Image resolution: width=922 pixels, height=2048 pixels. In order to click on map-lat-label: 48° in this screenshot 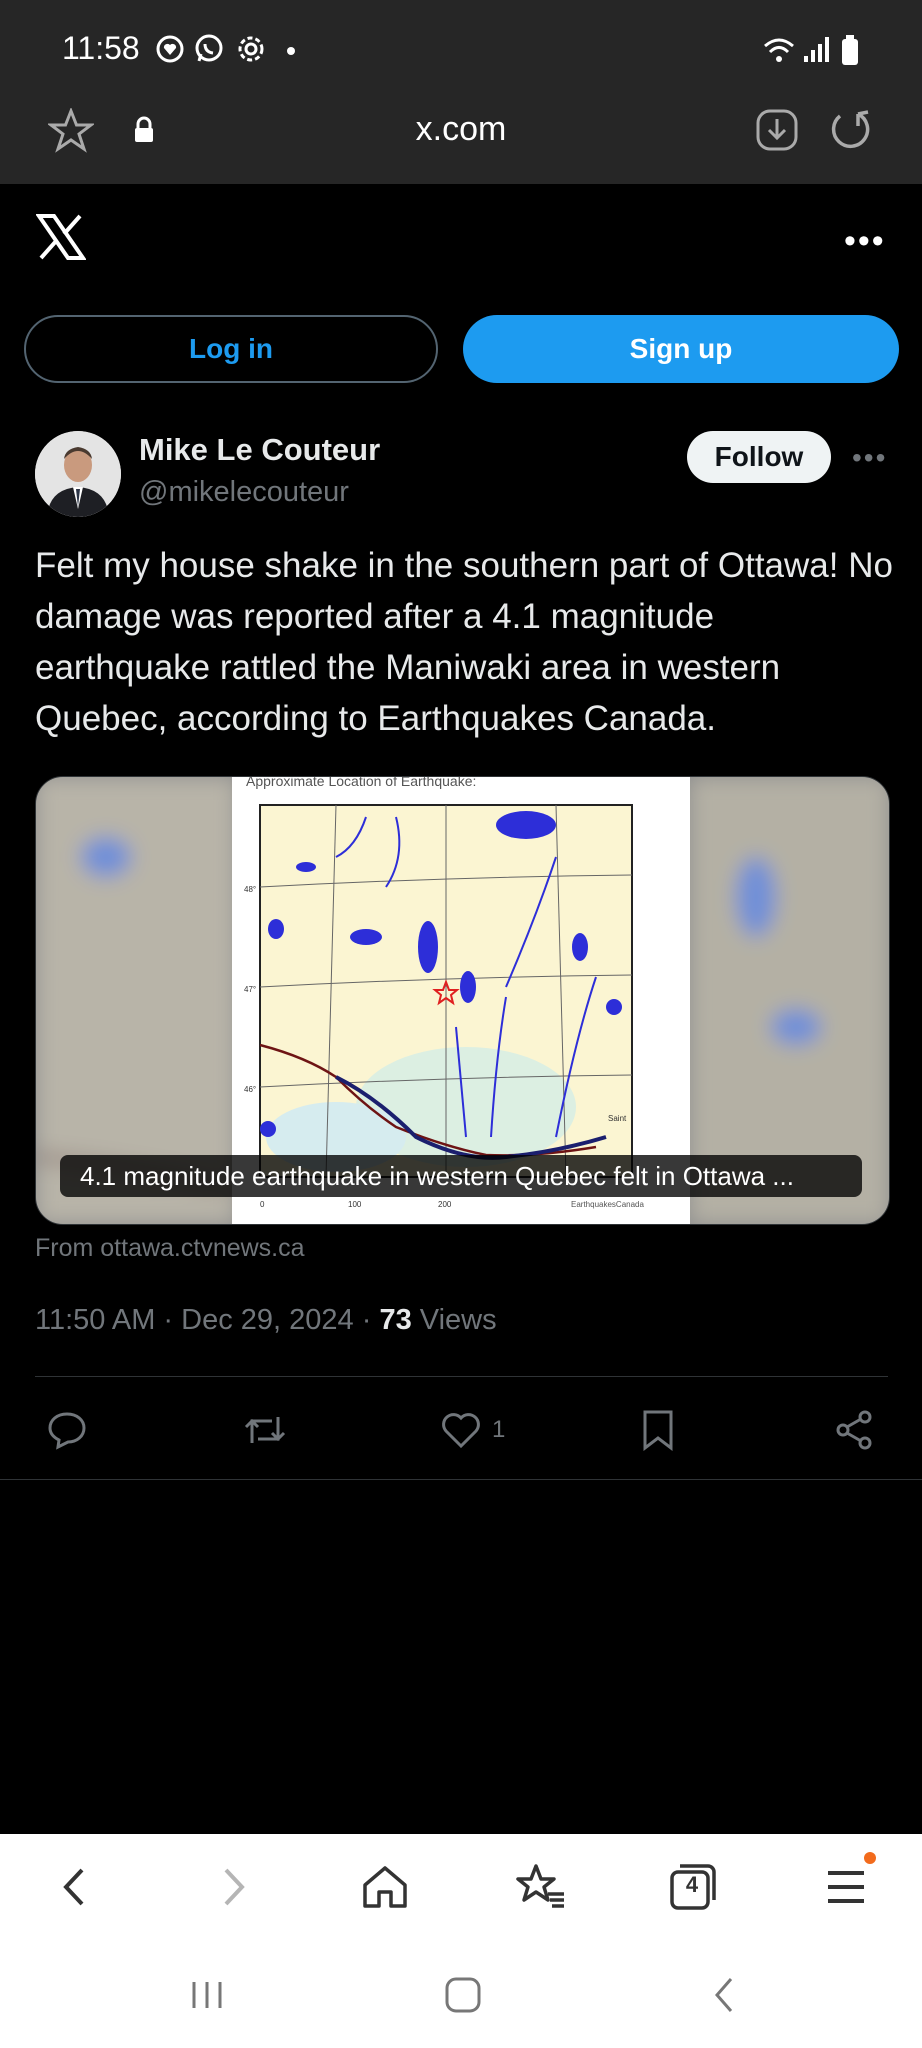, I will do `click(250, 889)`.